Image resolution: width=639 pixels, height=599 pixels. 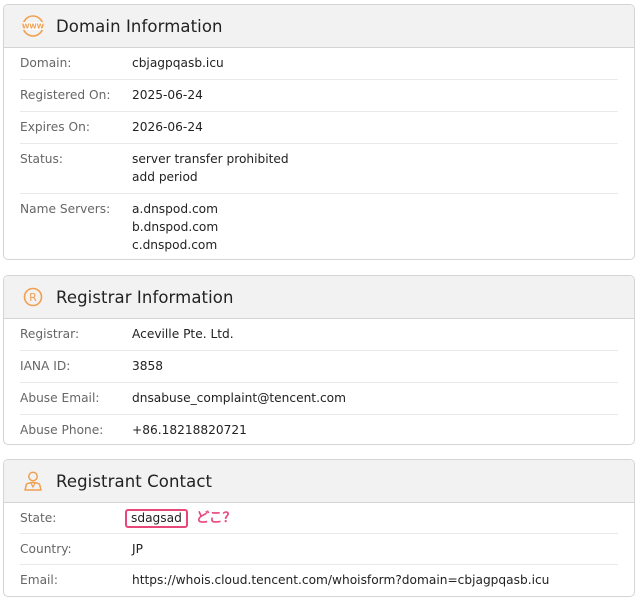 I want to click on row-label: IANA ID:, so click(x=45, y=366).